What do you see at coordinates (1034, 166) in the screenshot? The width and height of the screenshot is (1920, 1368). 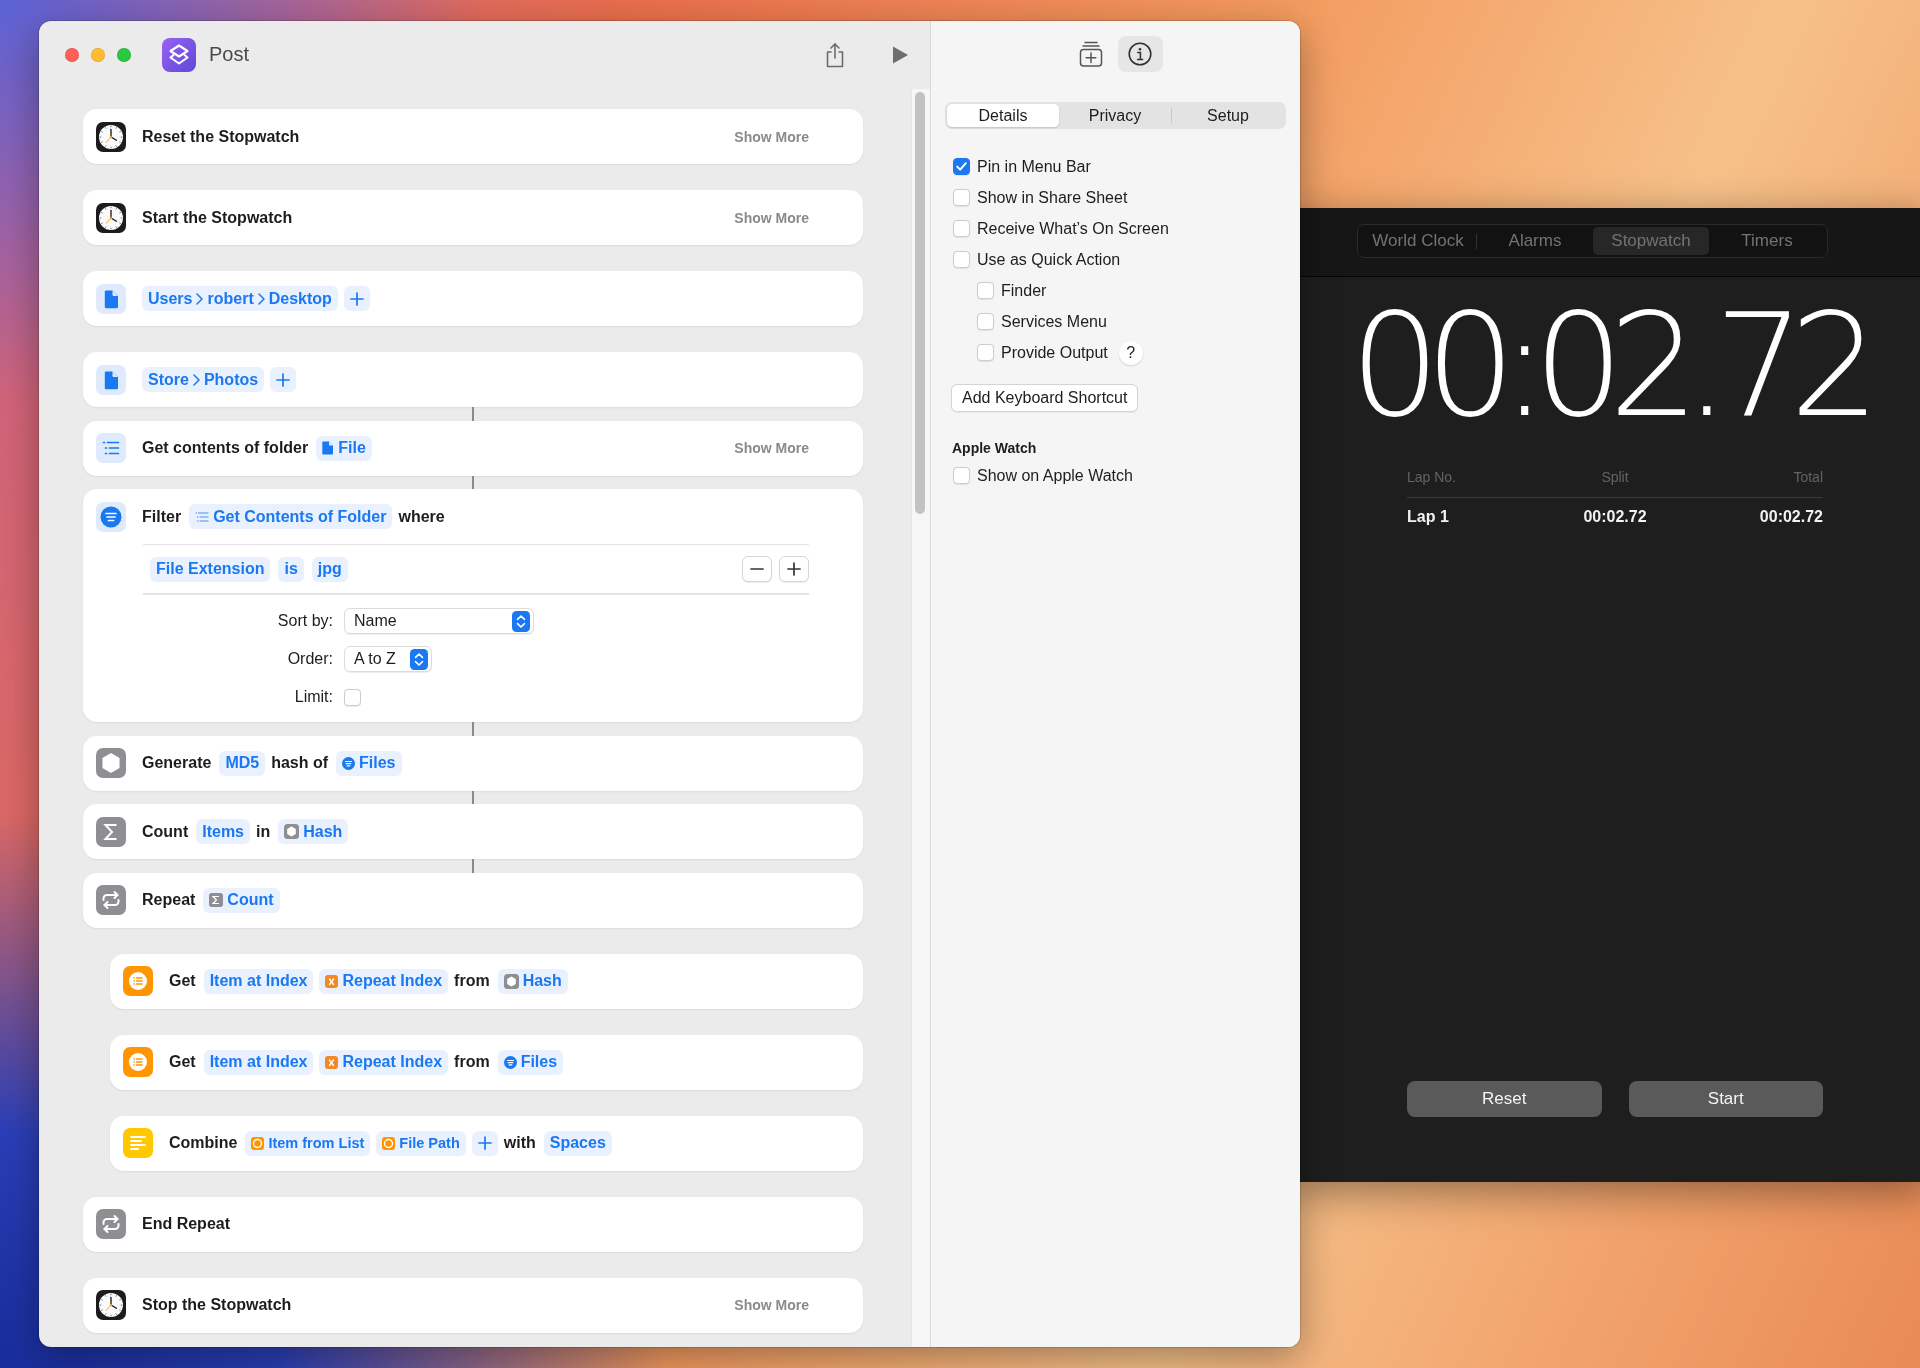 I see `option-label: Pin in Menu Bar` at bounding box center [1034, 166].